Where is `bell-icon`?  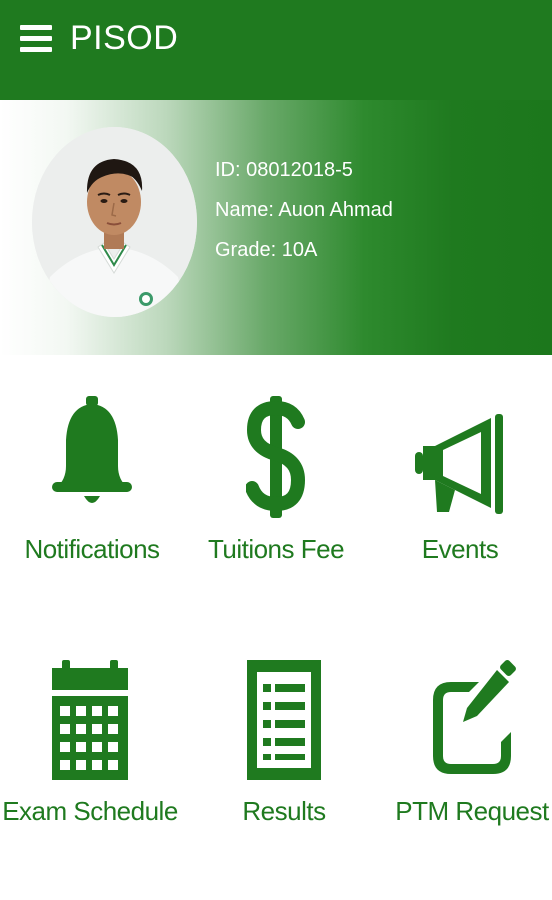
bell-icon is located at coordinates (92, 457).